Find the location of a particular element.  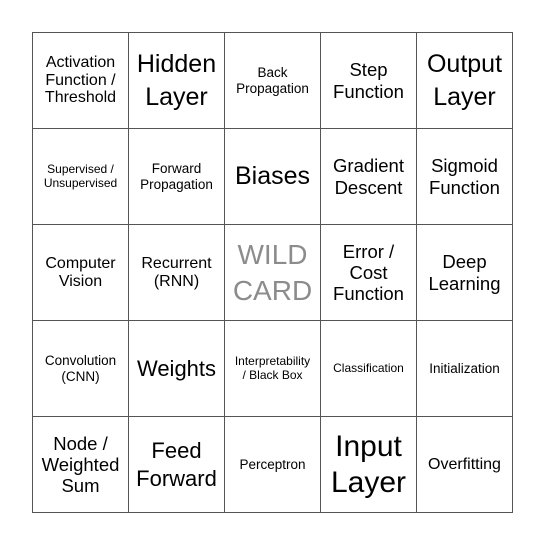

bingo-cell: Classification is located at coordinates (369, 369).